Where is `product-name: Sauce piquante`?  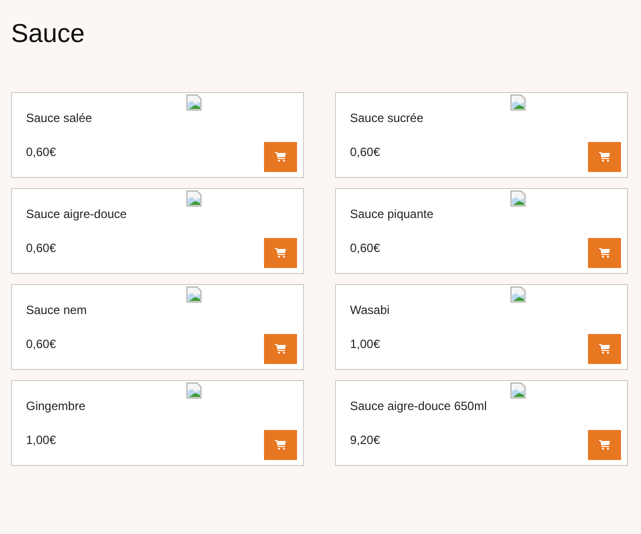 product-name: Sauce piquante is located at coordinates (392, 214).